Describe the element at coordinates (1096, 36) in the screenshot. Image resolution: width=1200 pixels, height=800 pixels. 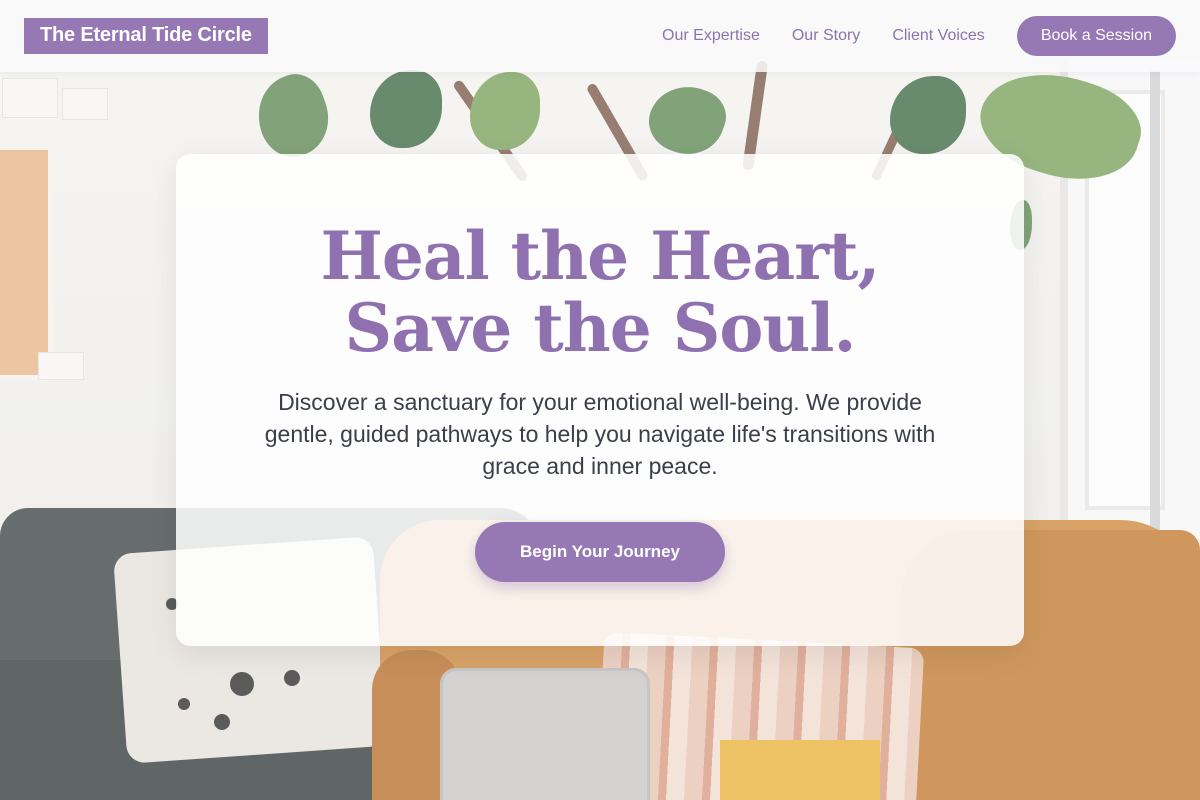
I see `book-session-button: Book a Session` at that location.